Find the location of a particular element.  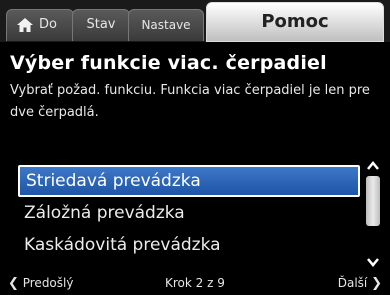

tab-bar: Do Stav Nastave Pomoc is located at coordinates (195, 21).